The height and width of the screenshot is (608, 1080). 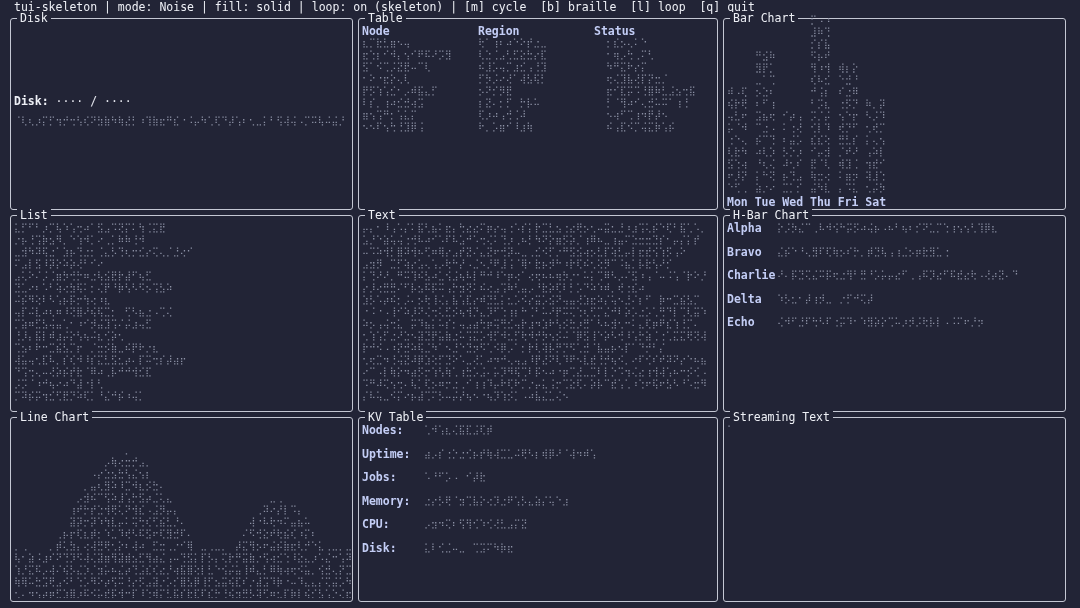 I want to click on panel-title: H-Bar Chart, so click(x=771, y=215).